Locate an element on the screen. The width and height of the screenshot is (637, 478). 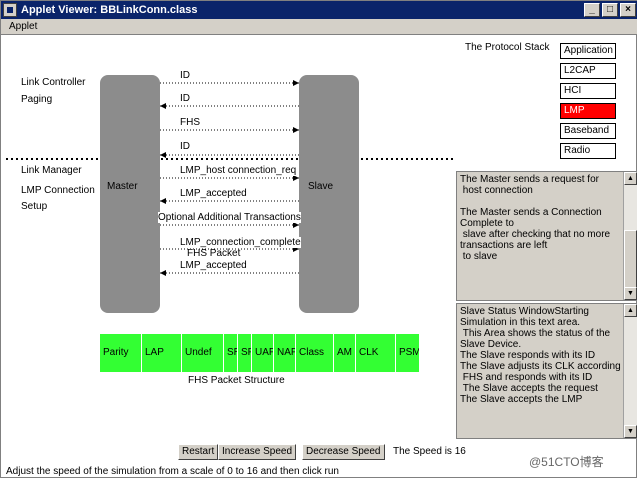
slave-label: Slave is located at coordinates (321, 186).